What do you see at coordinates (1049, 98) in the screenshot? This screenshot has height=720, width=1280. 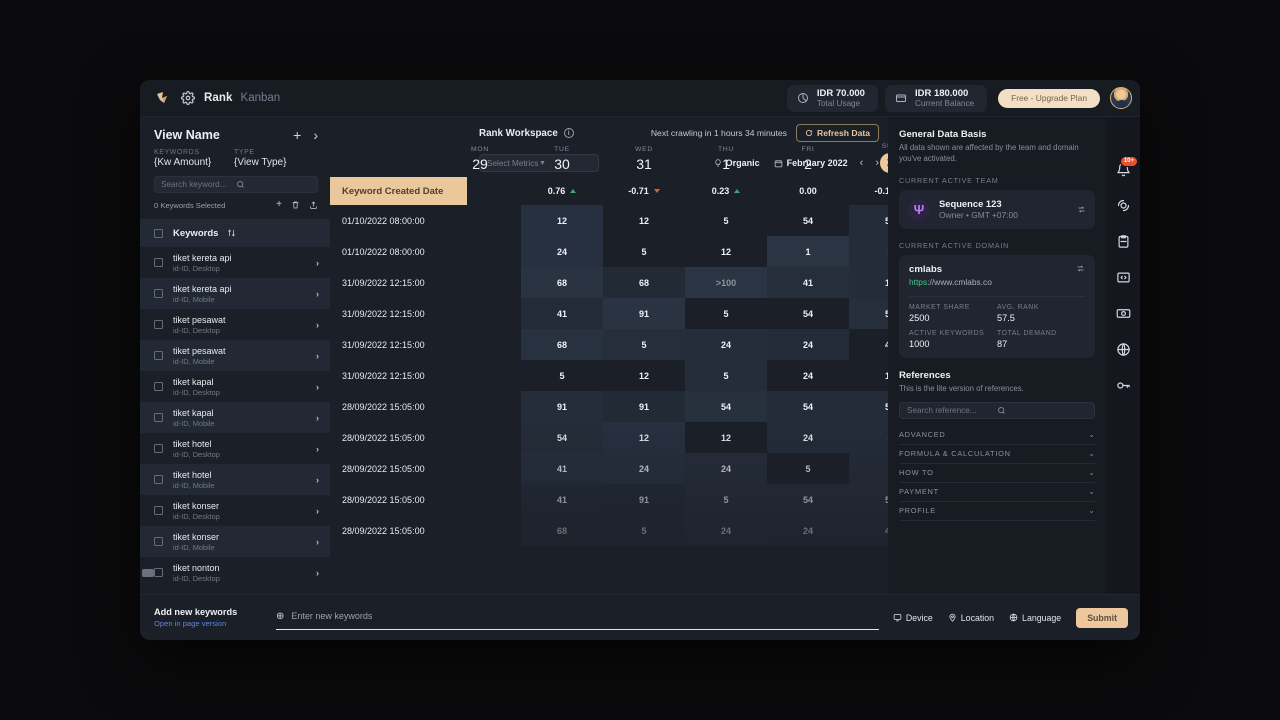 I see `upgrade-plan-button: Free - Upgrade Plan` at bounding box center [1049, 98].